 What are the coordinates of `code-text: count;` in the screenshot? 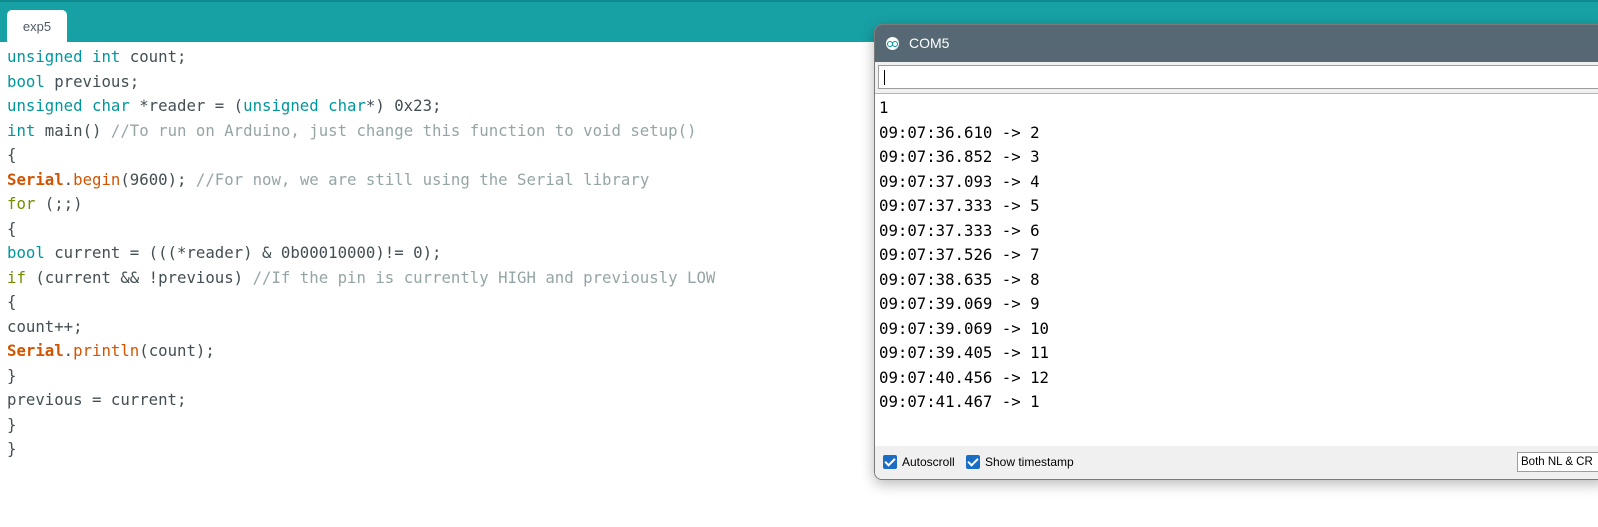 It's located at (153, 56).